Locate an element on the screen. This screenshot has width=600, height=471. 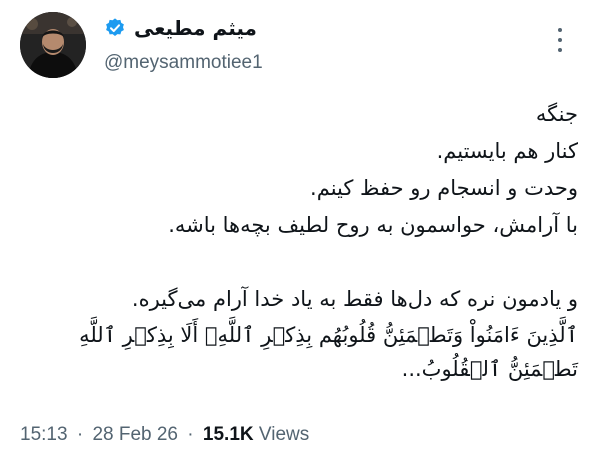
name-row: میثم مطیعی is located at coordinates (183, 28).